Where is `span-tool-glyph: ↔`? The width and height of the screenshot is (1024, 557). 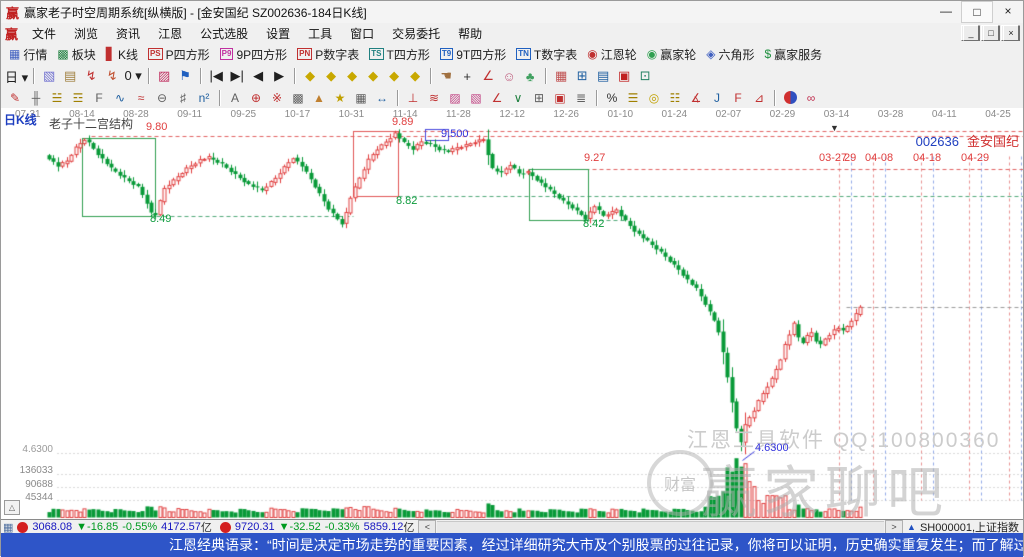 span-tool-glyph: ↔ is located at coordinates (382, 97).